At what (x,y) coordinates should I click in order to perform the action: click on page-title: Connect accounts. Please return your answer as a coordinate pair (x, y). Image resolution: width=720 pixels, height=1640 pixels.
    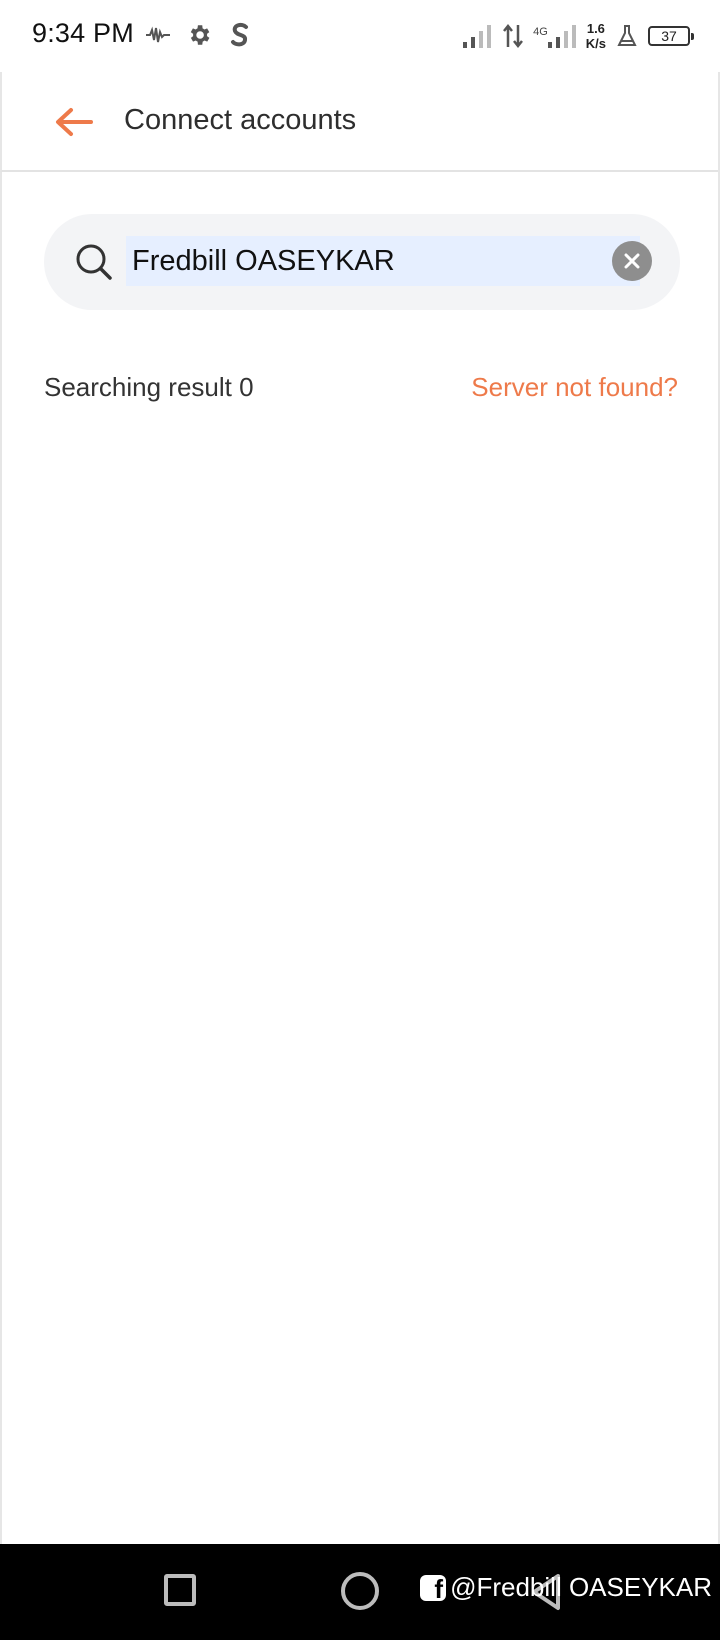
    Looking at the image, I should click on (240, 120).